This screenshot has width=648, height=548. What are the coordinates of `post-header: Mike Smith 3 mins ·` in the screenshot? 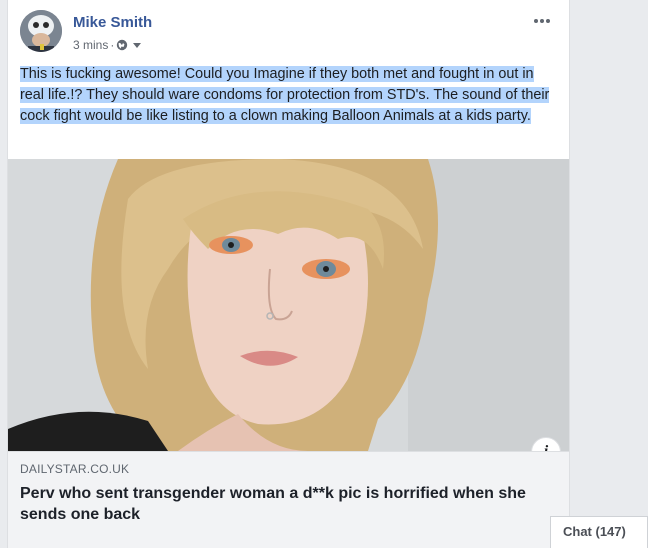 It's located at (290, 32).